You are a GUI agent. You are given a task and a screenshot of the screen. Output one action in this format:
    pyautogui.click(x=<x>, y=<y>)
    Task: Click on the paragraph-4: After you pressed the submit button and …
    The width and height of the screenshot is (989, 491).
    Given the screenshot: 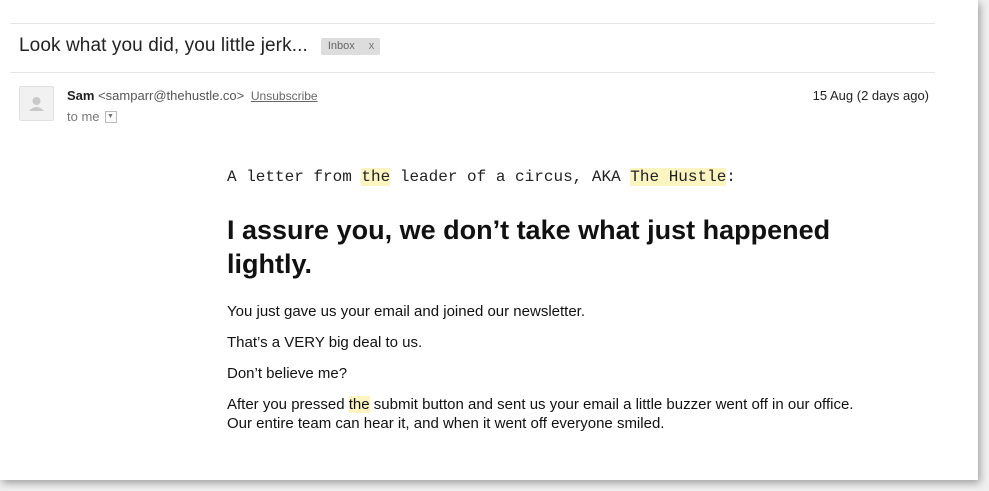 What is the action you would take?
    pyautogui.click(x=547, y=414)
    